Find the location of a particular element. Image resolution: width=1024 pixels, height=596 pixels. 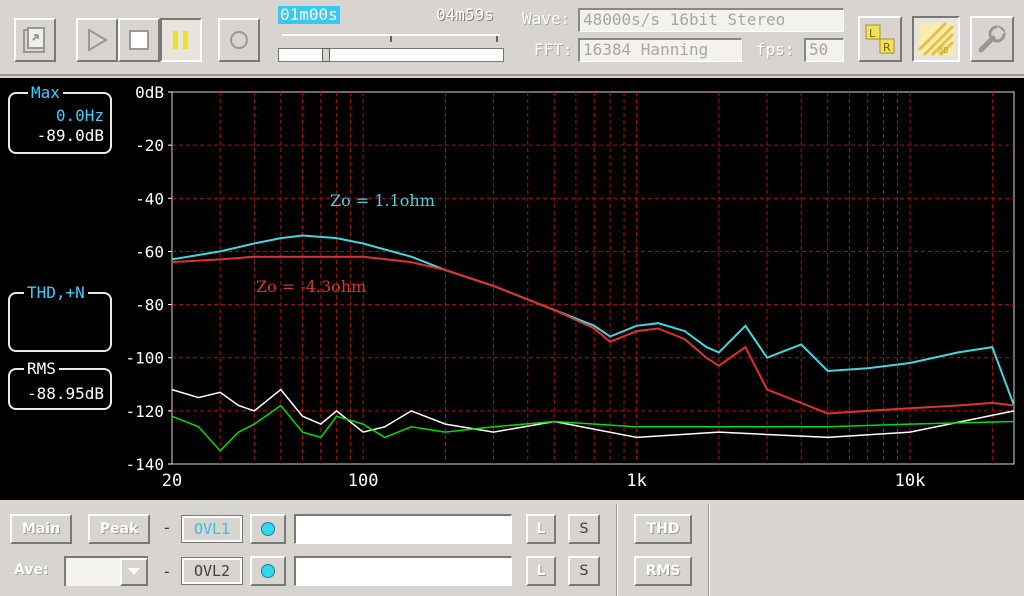

spectrum-display-button: dB is located at coordinates (936, 39).